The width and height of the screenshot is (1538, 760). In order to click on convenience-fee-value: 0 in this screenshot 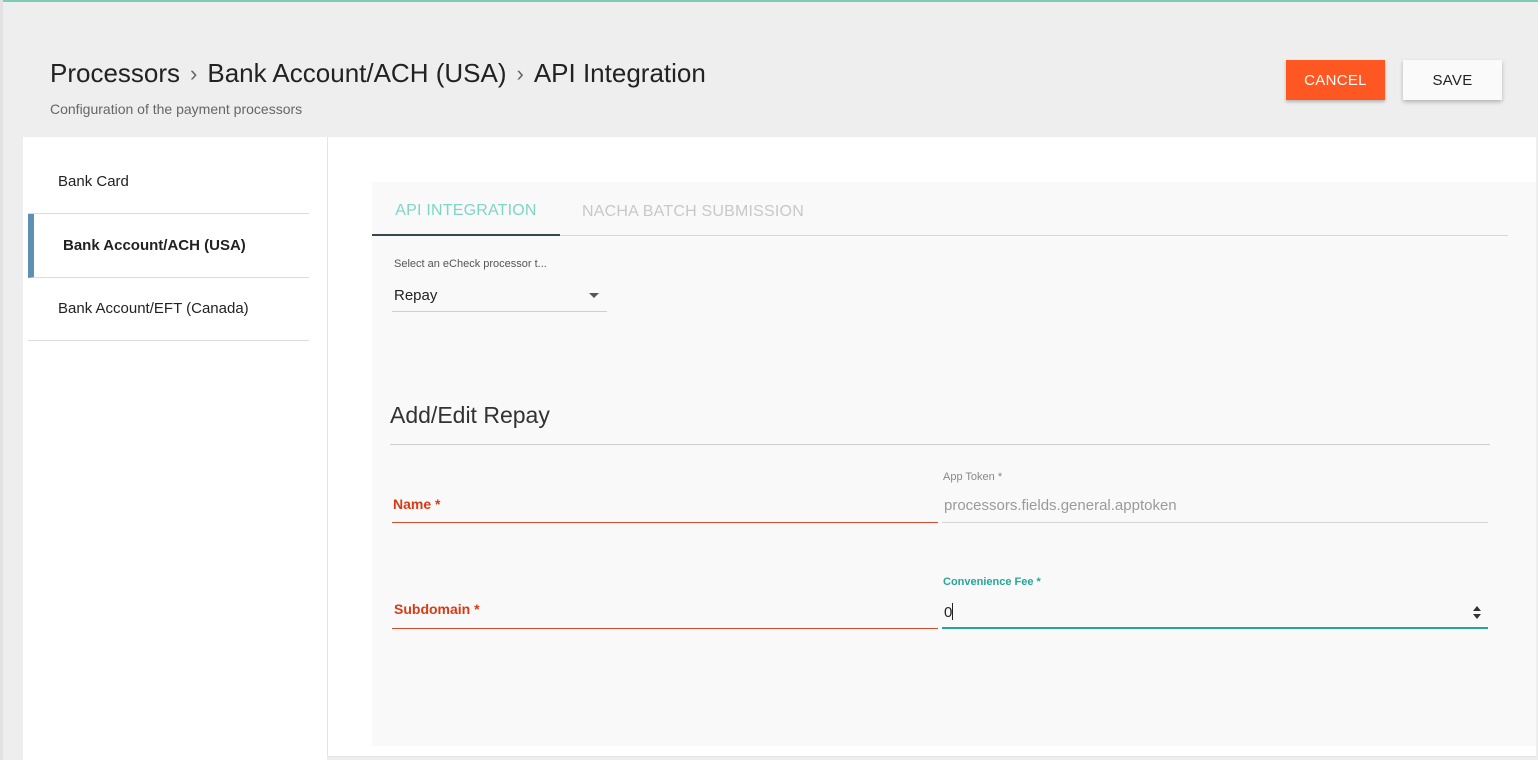, I will do `click(948, 612)`.